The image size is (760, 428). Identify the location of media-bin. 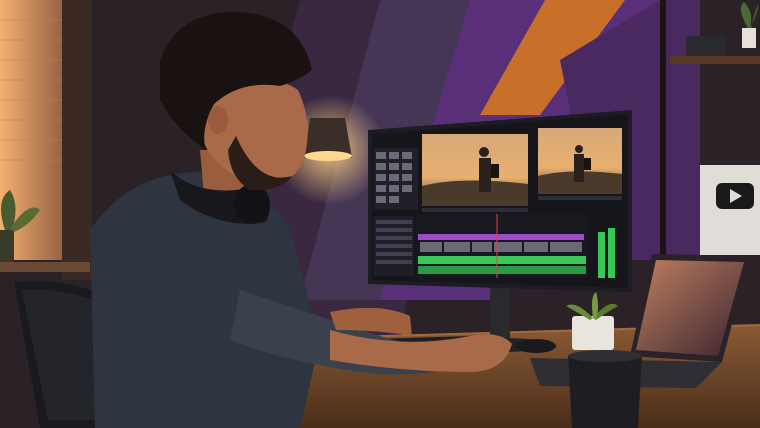
(396, 179).